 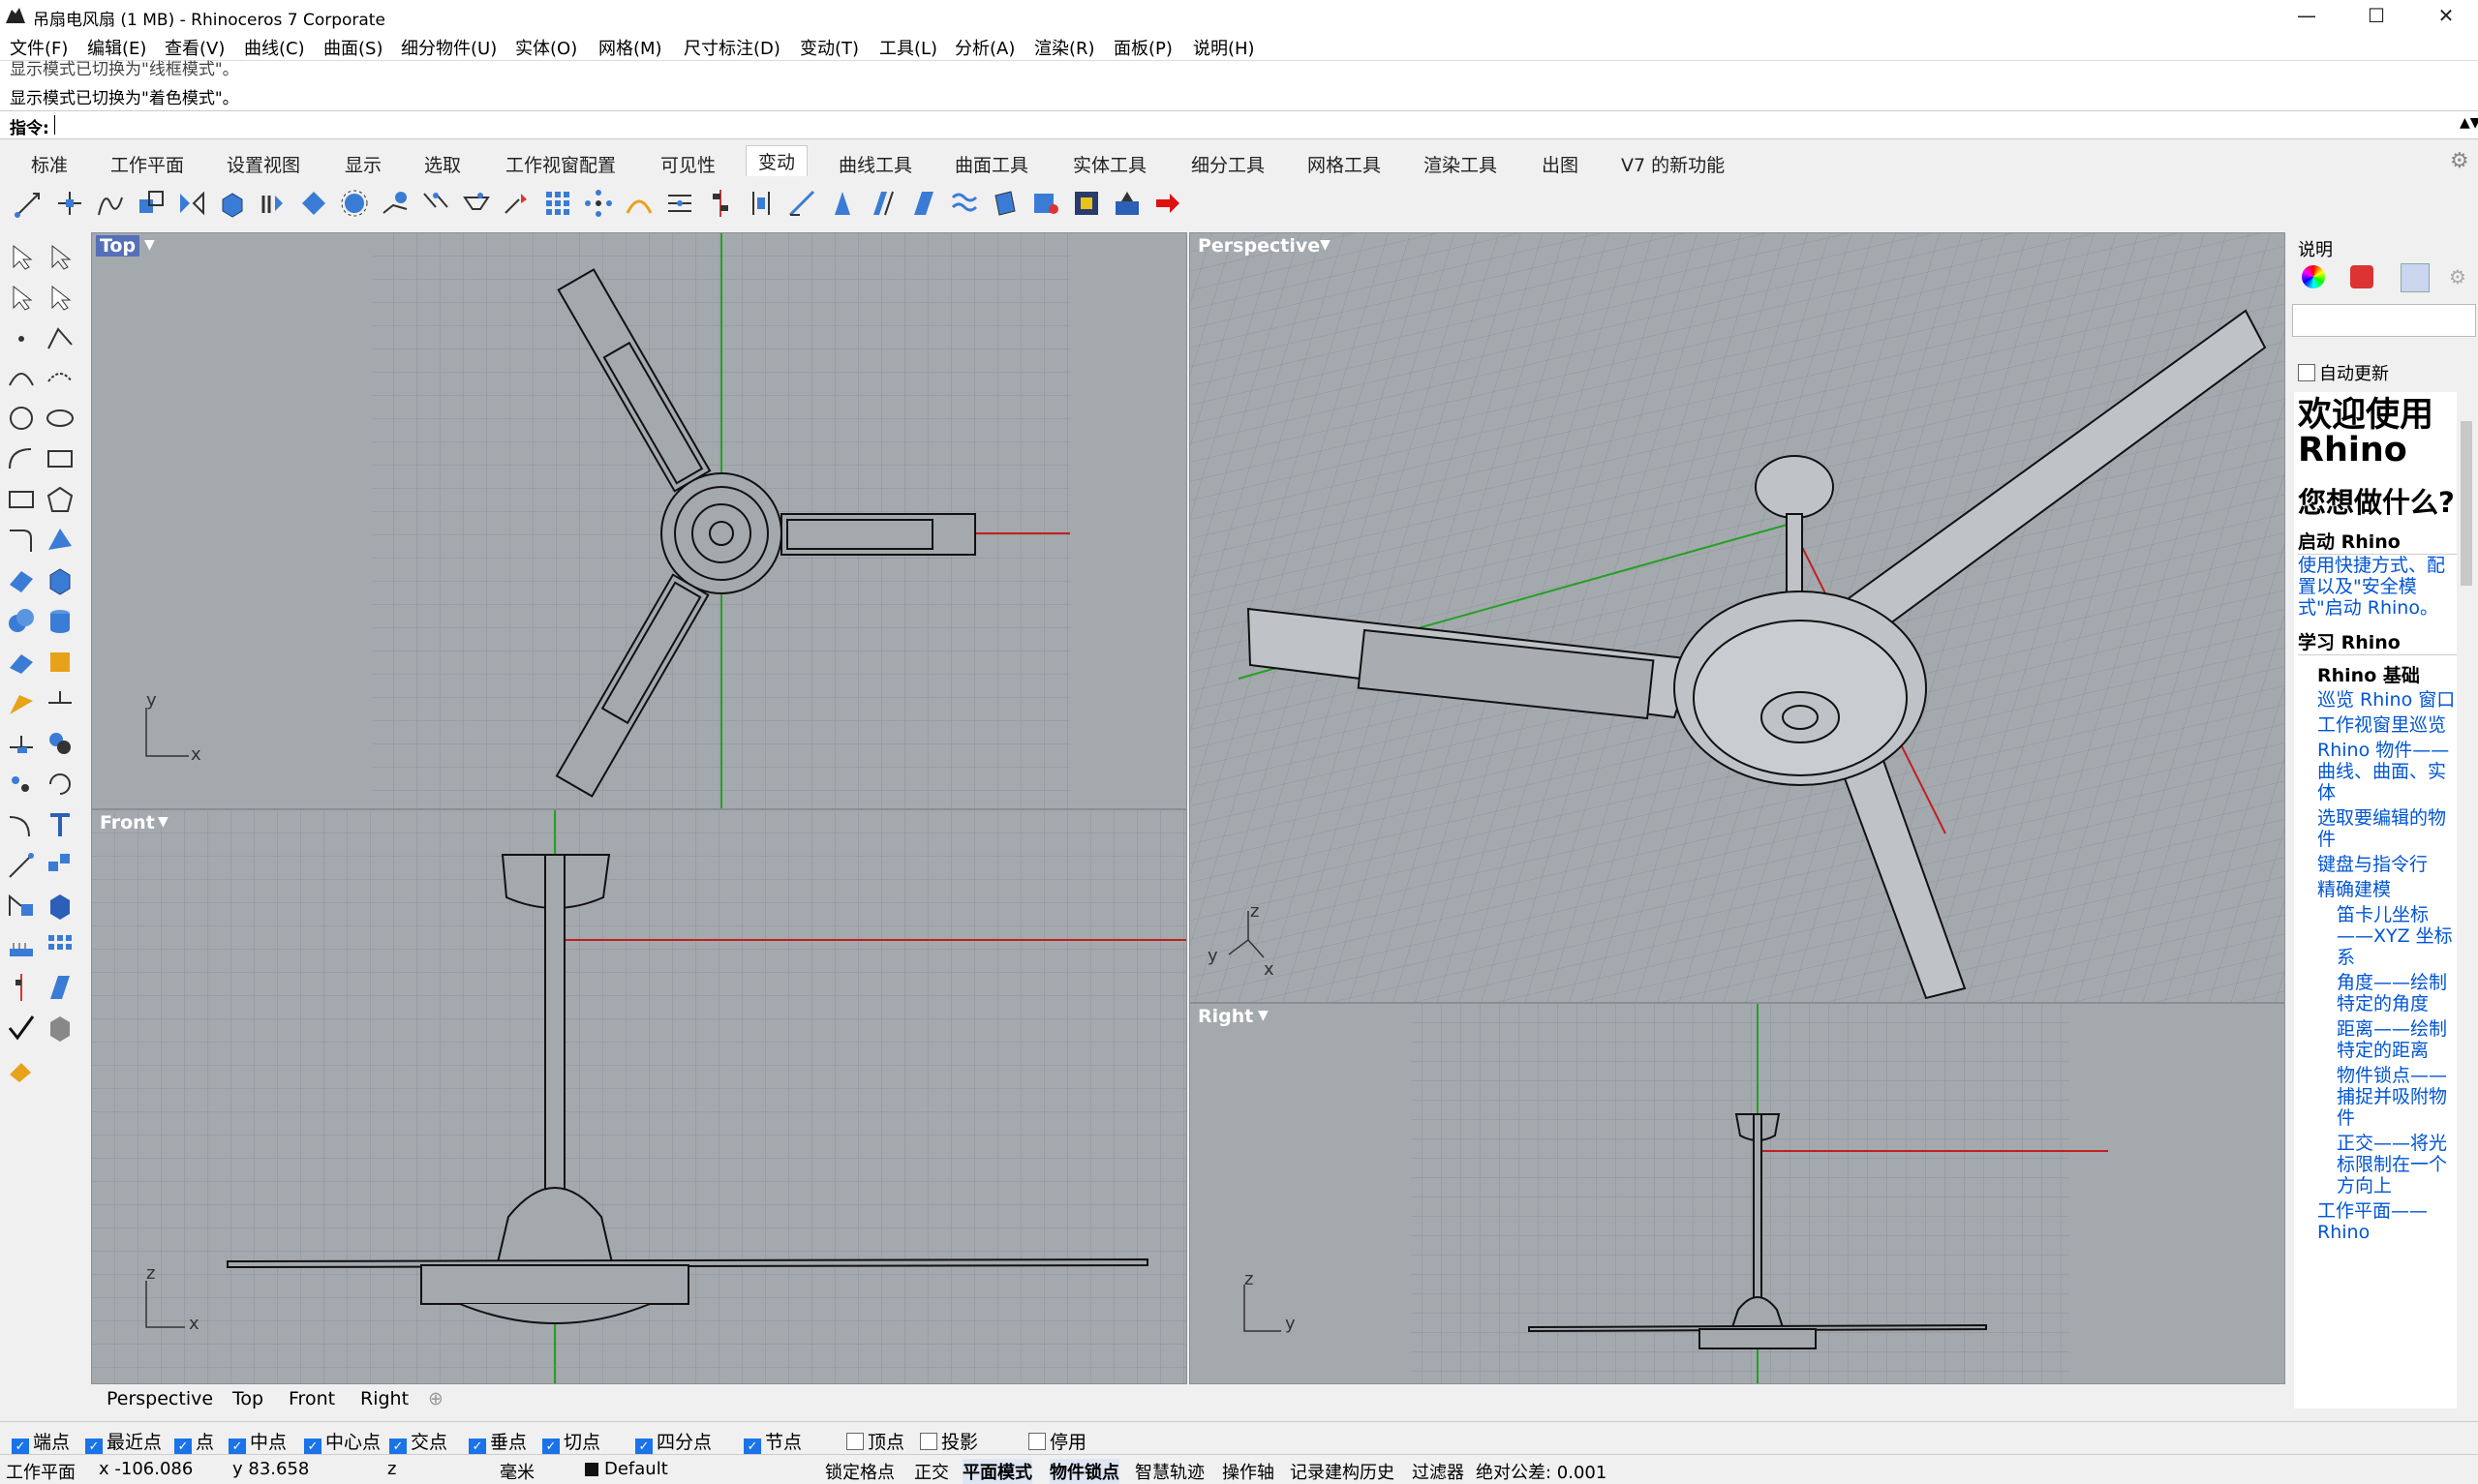 What do you see at coordinates (21, 906) in the screenshot?
I see `dimension-icon` at bounding box center [21, 906].